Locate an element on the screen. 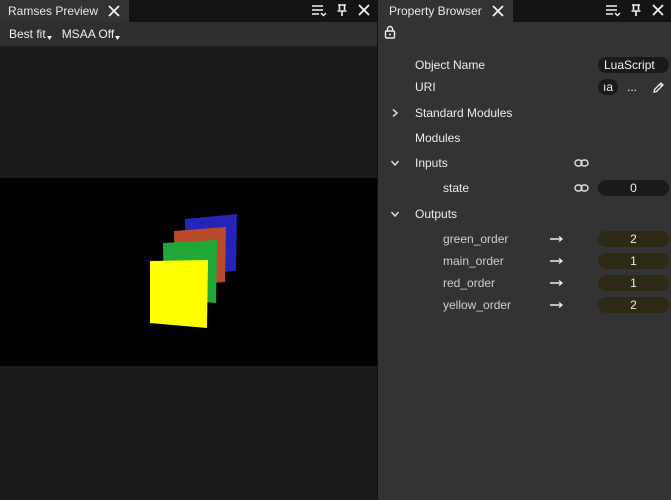  input-state-label: state is located at coordinates (456, 188).